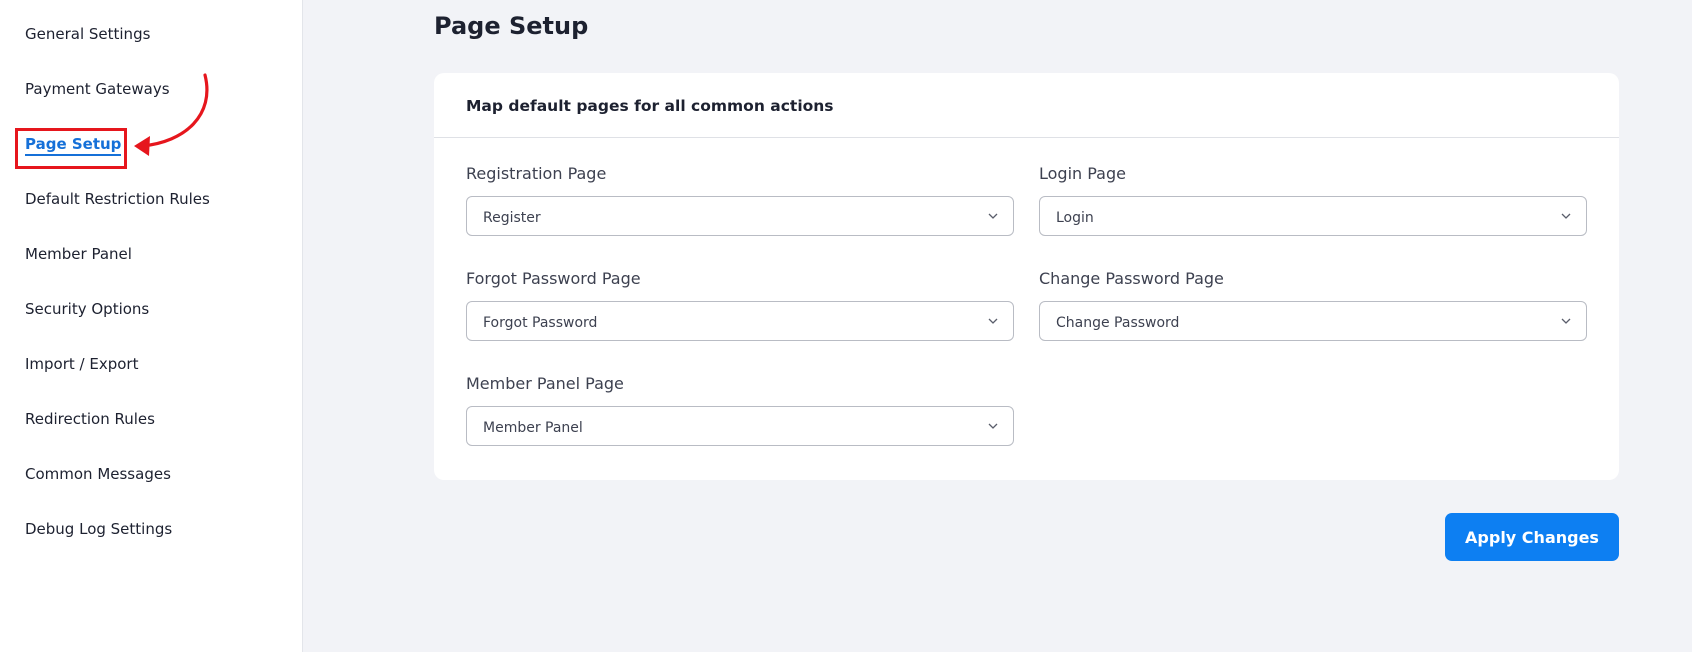 The image size is (1692, 652). What do you see at coordinates (740, 426) in the screenshot?
I see `member-panel-page-select: Member Panel` at bounding box center [740, 426].